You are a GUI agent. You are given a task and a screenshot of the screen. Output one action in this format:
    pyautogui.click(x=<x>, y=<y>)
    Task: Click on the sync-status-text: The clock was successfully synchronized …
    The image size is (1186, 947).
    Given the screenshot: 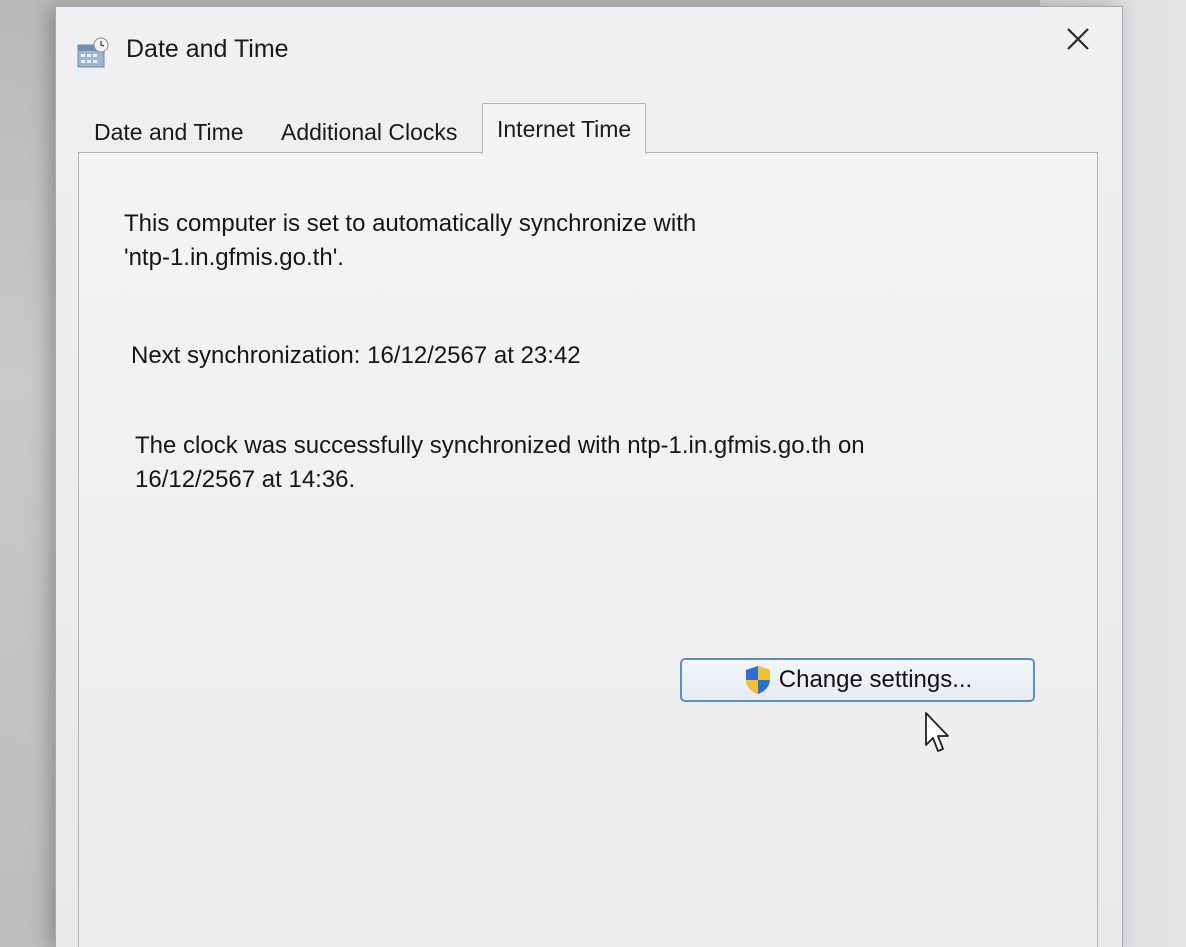 What is the action you would take?
    pyautogui.click(x=500, y=463)
    